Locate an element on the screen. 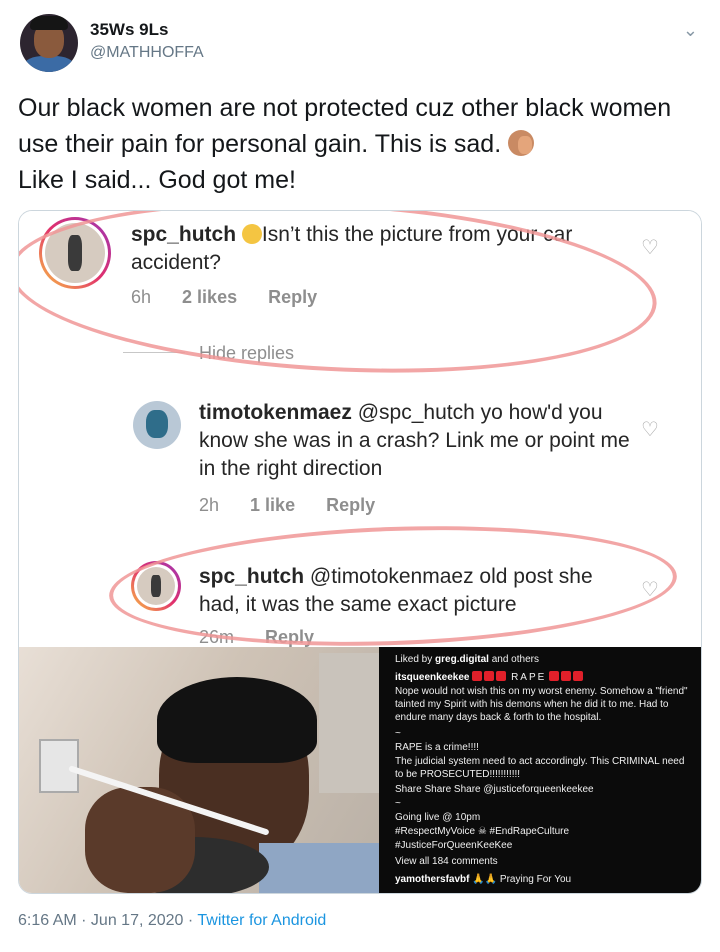  poster-username: itsqueenkeekee is located at coordinates (432, 677).